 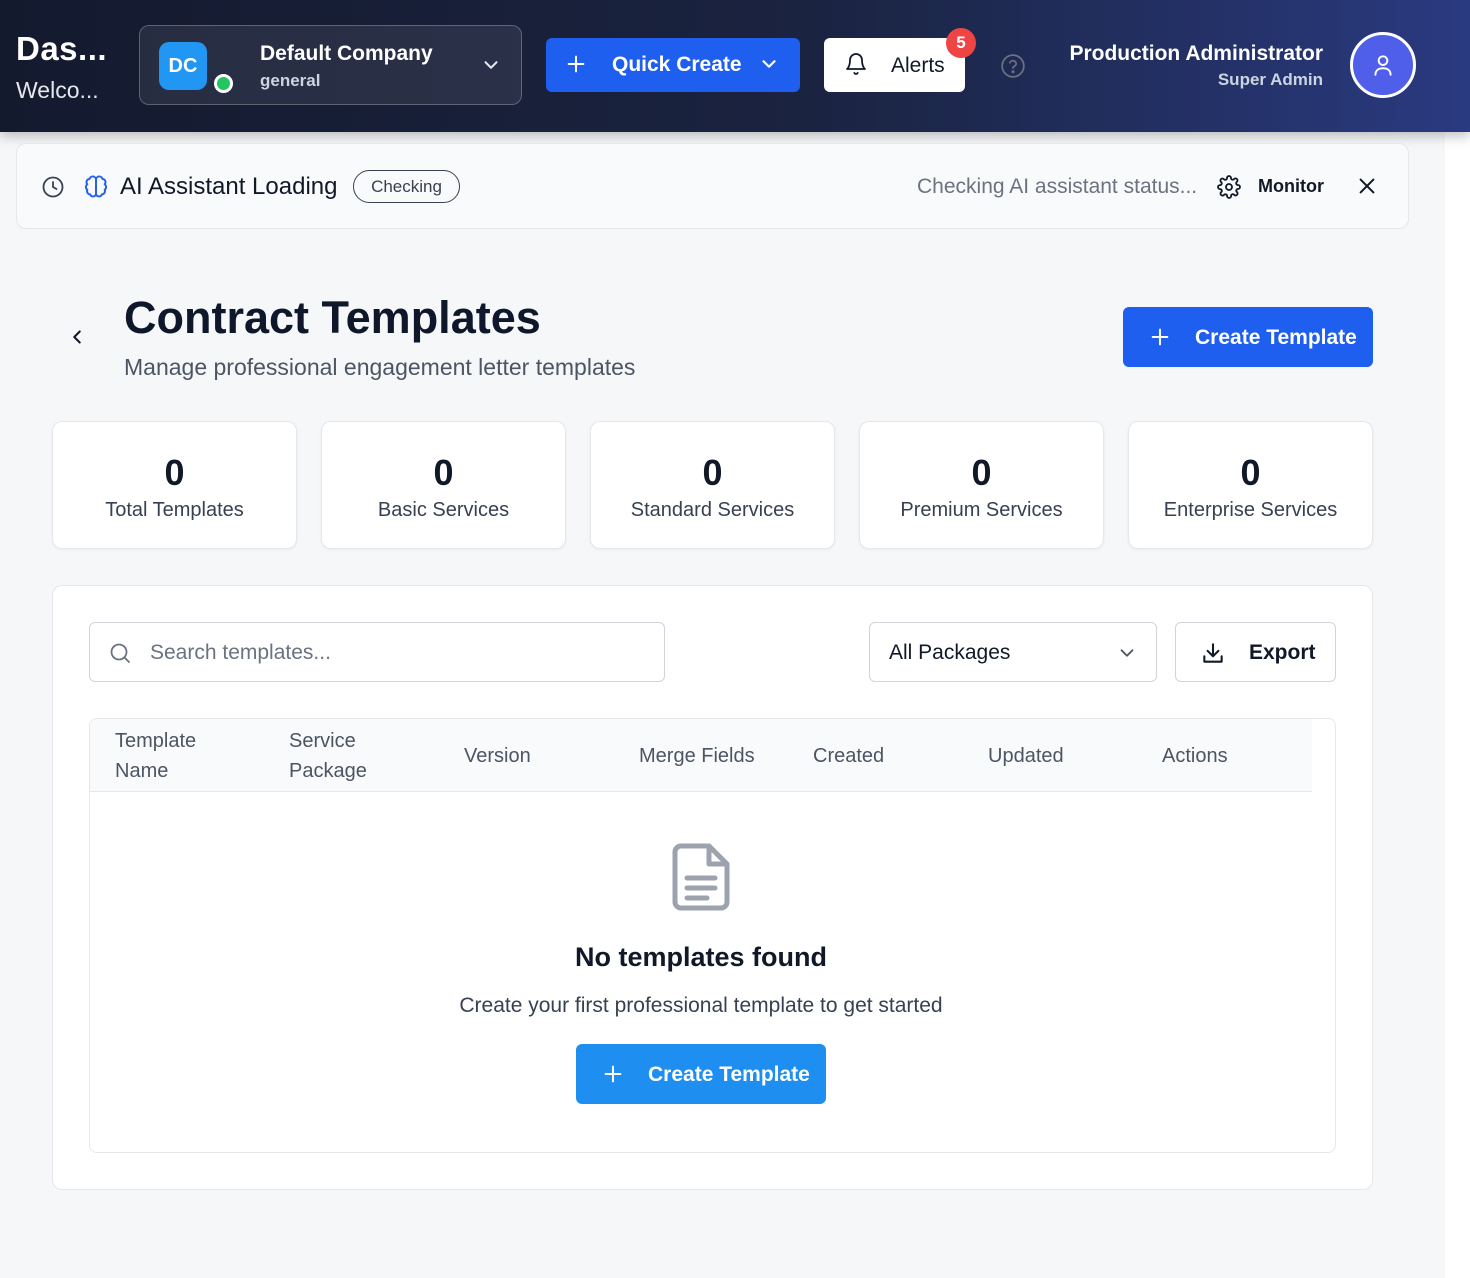 I want to click on back-chevron-icon, so click(x=77, y=337).